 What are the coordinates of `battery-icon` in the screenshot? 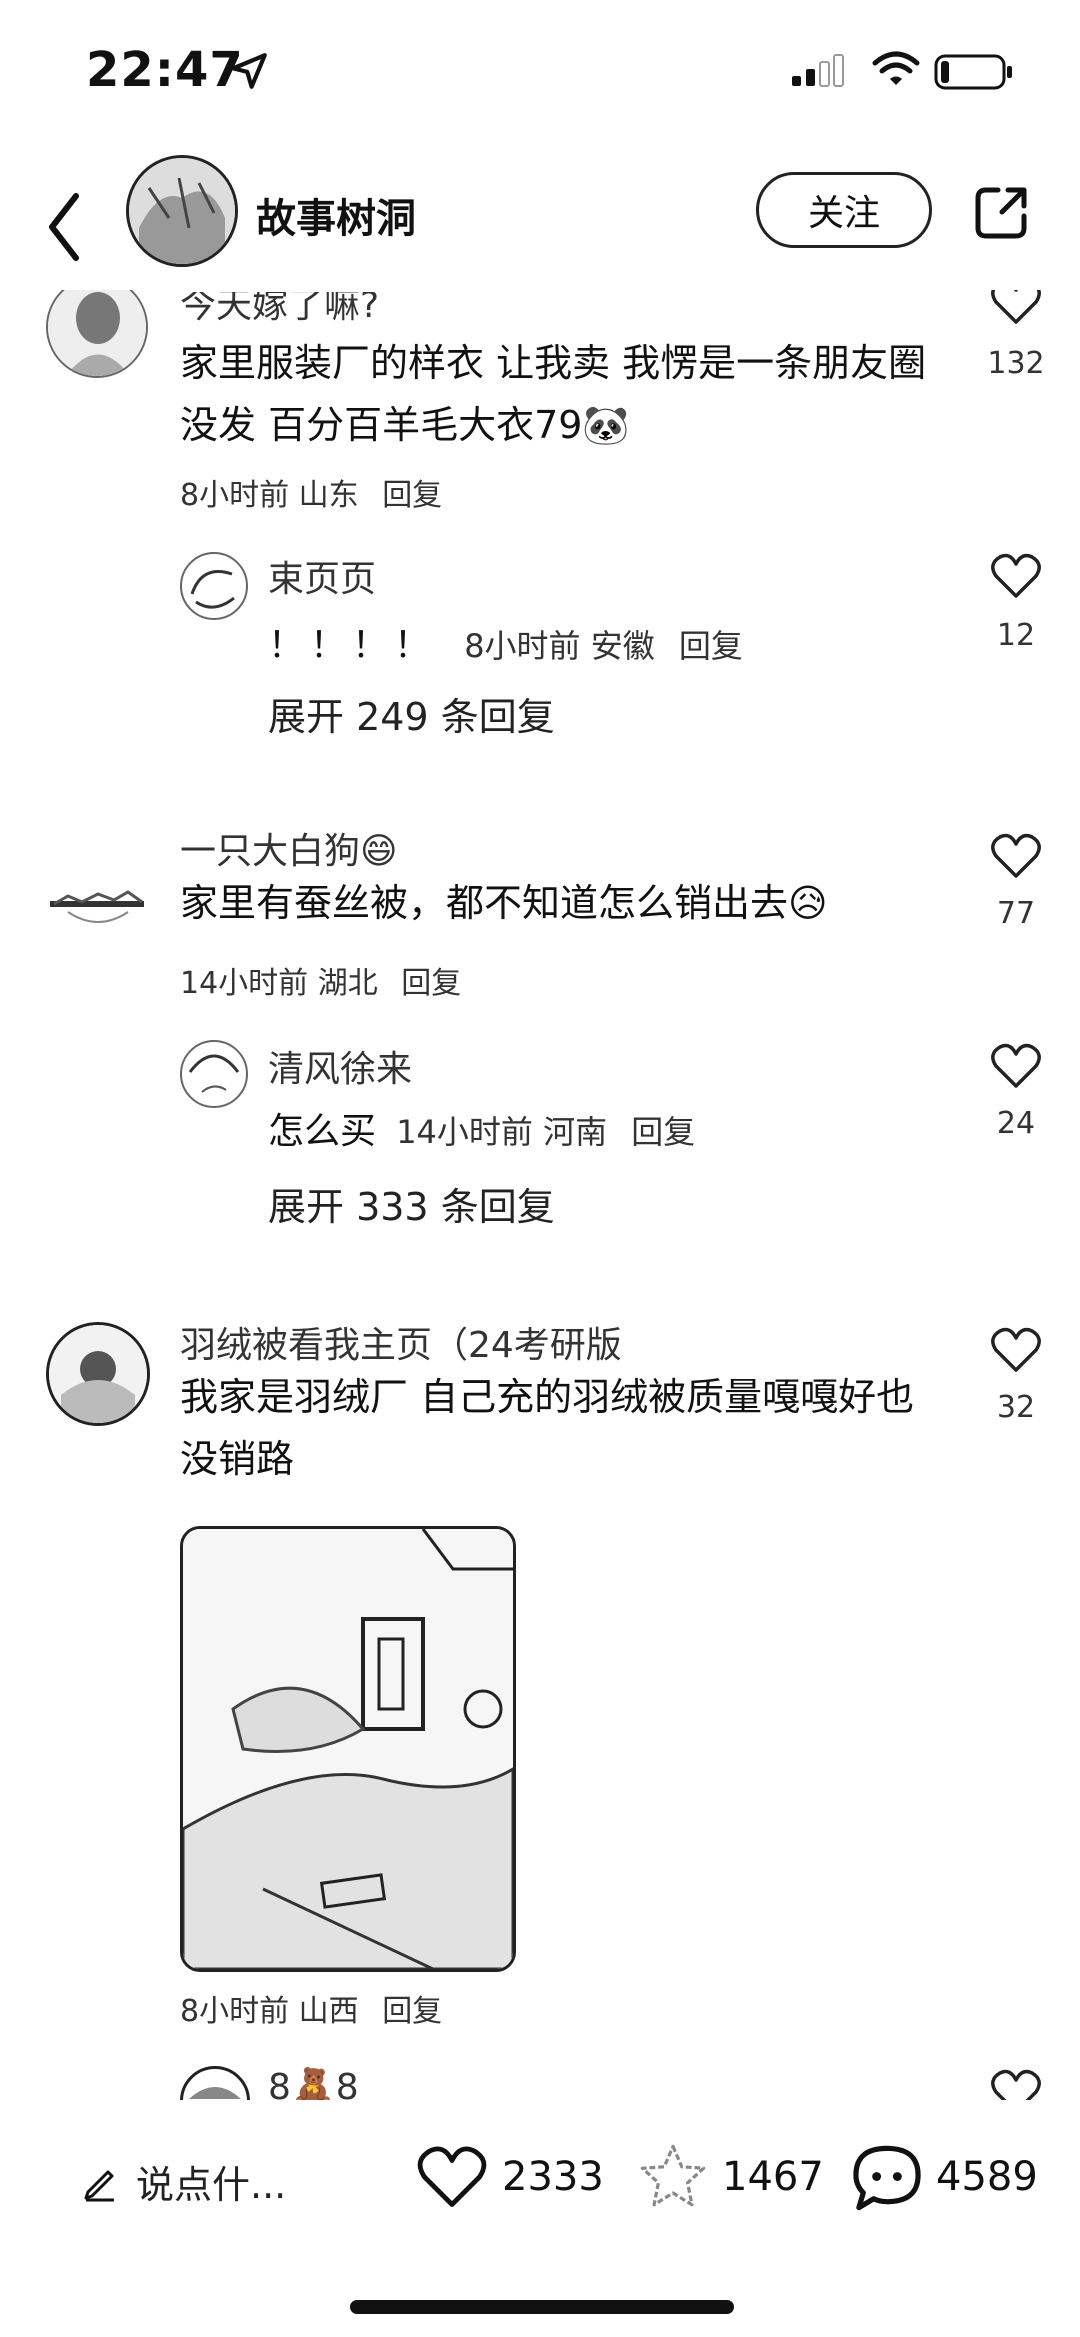 It's located at (973, 72).